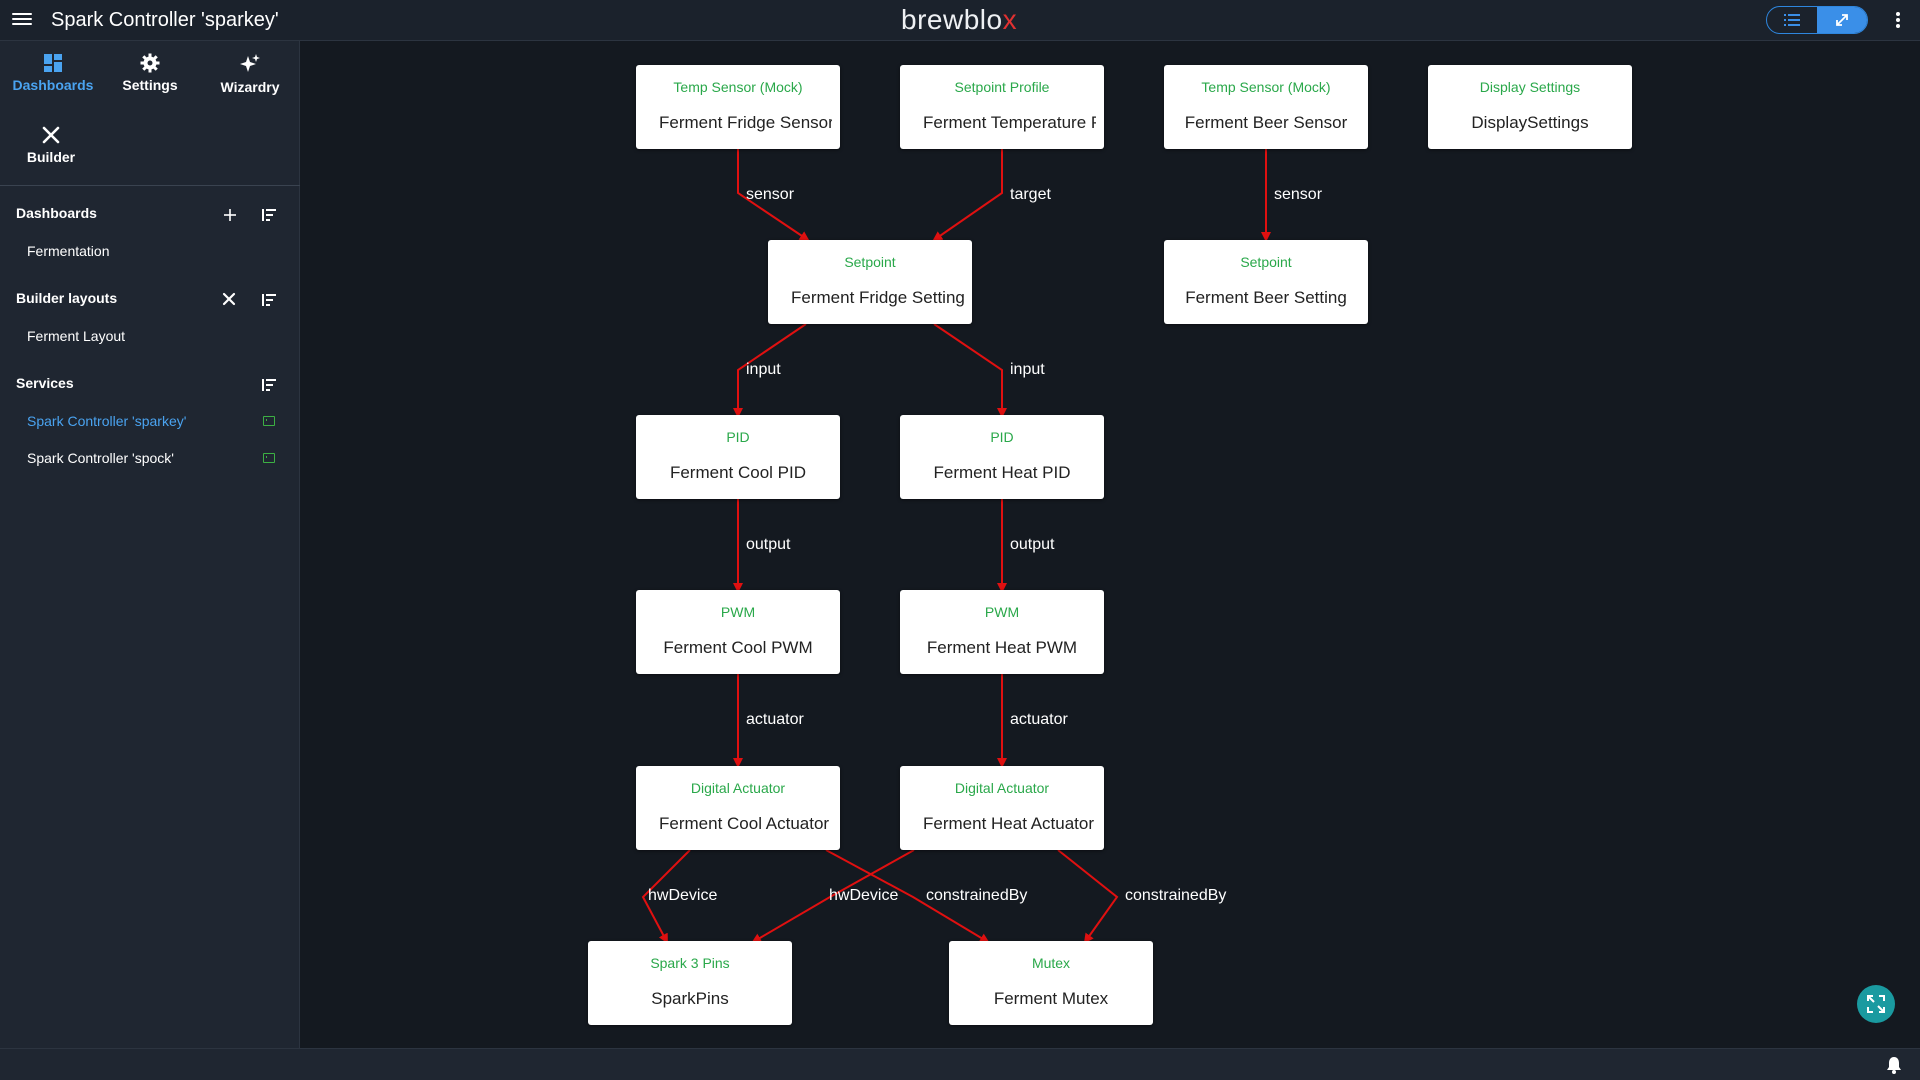  I want to click on sidebar-item-service-sparkey: Spark Controller 'sparkey', so click(106, 421).